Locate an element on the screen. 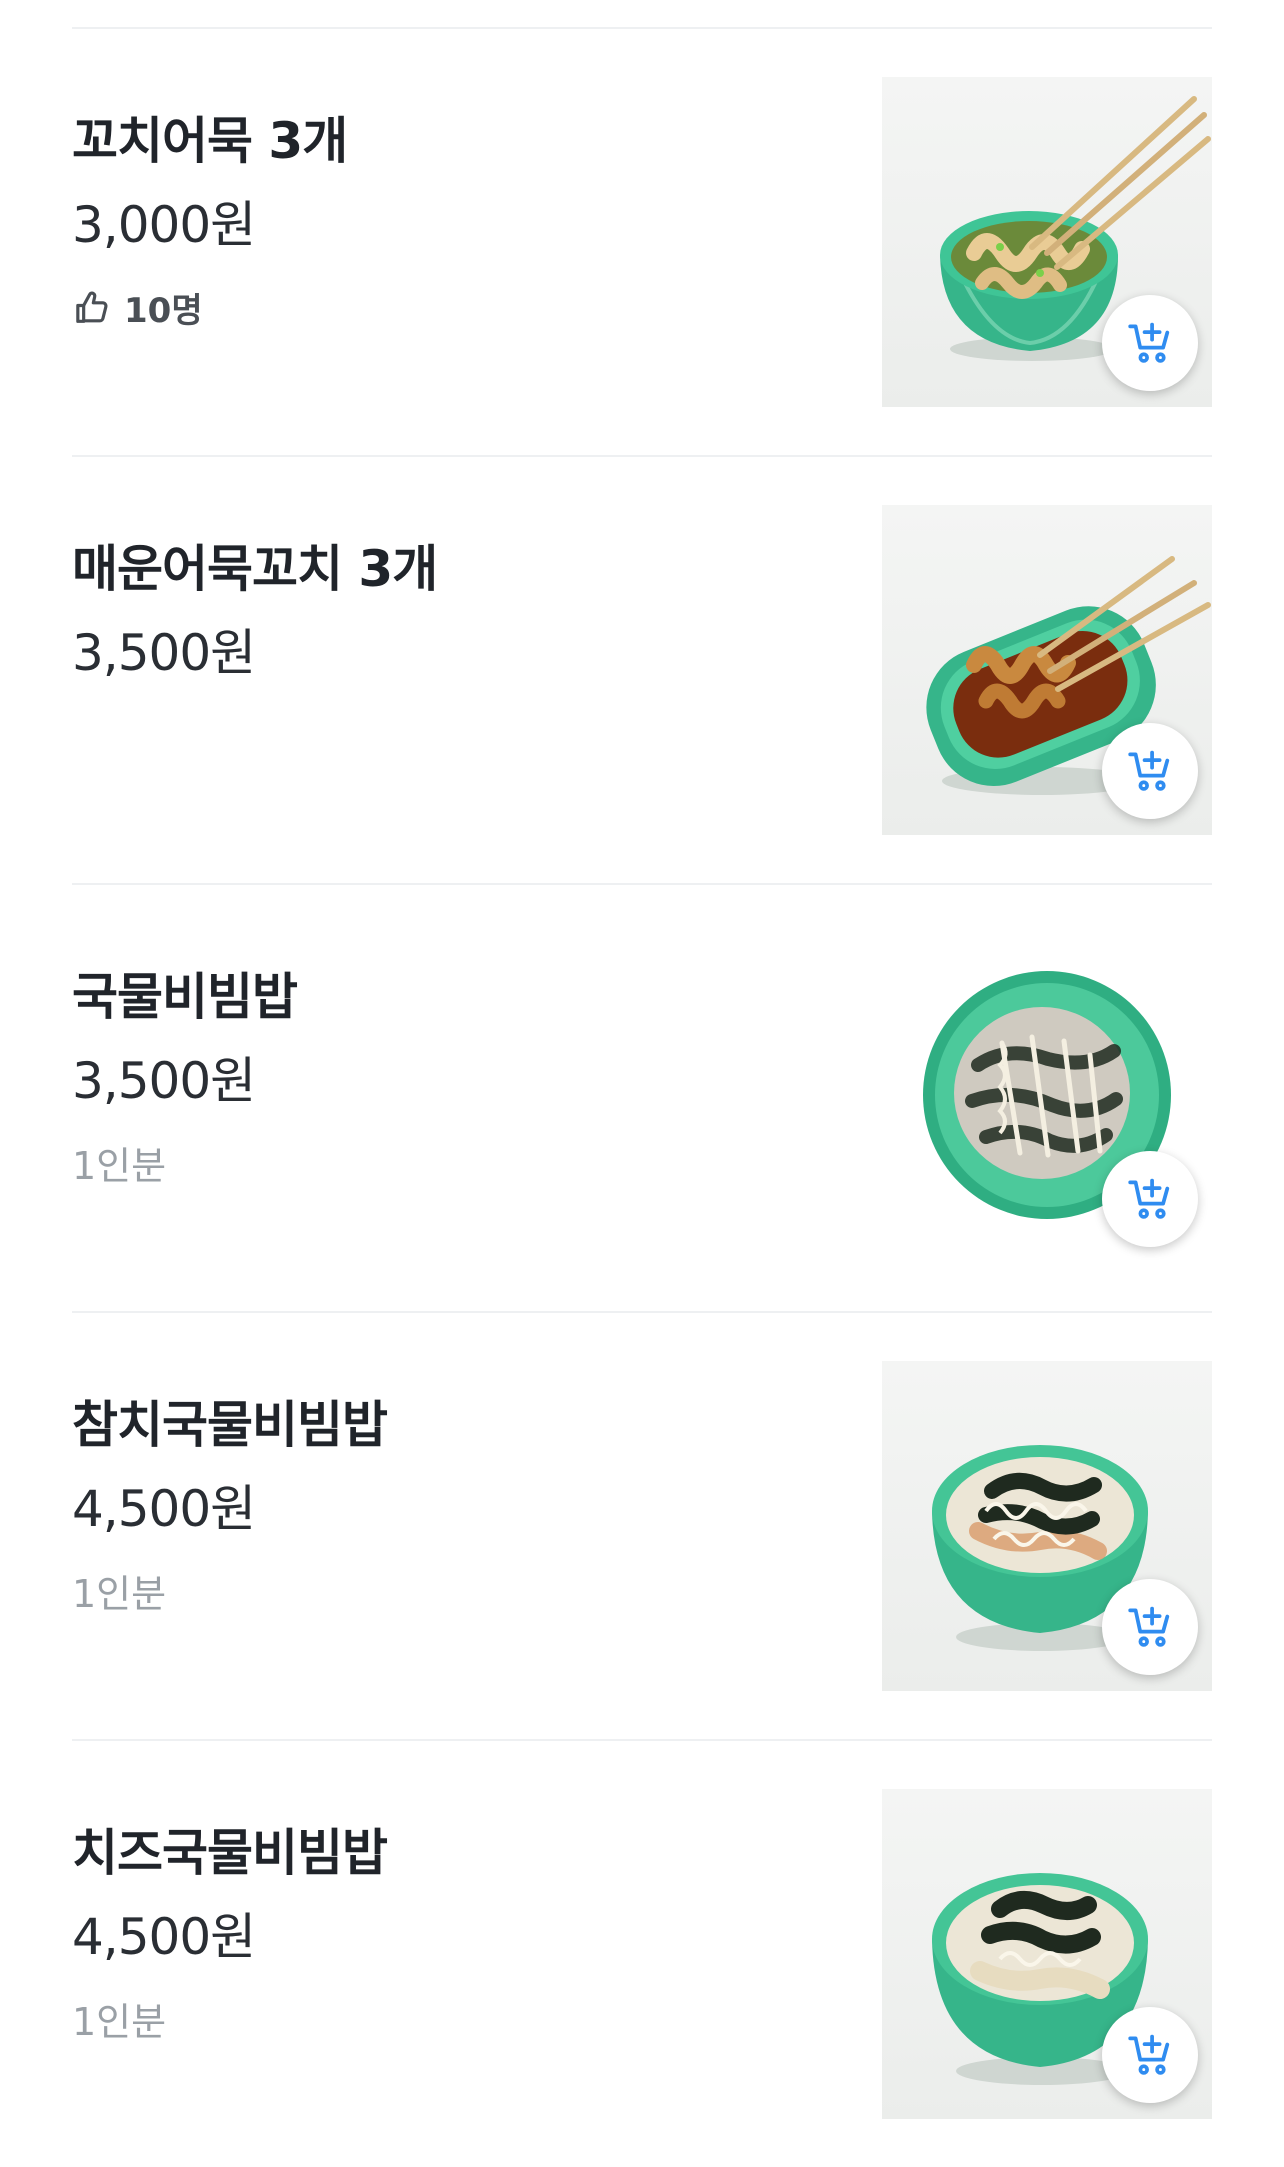  item-name: 꼬치어묵 3개 is located at coordinates (210, 141).